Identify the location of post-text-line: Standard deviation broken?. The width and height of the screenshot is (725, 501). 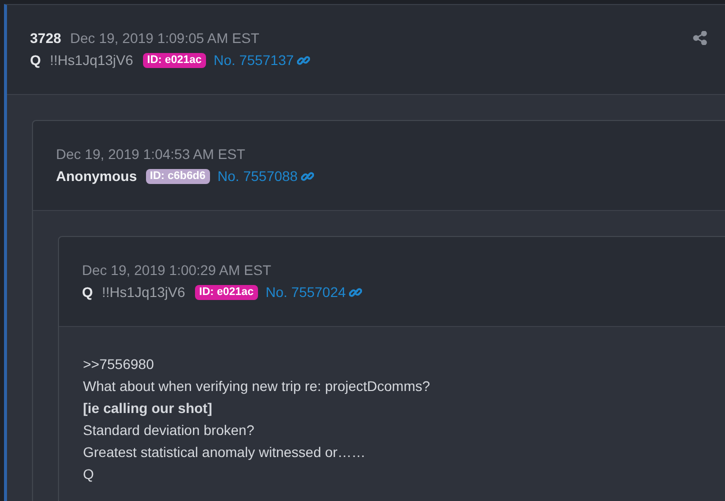
(169, 430).